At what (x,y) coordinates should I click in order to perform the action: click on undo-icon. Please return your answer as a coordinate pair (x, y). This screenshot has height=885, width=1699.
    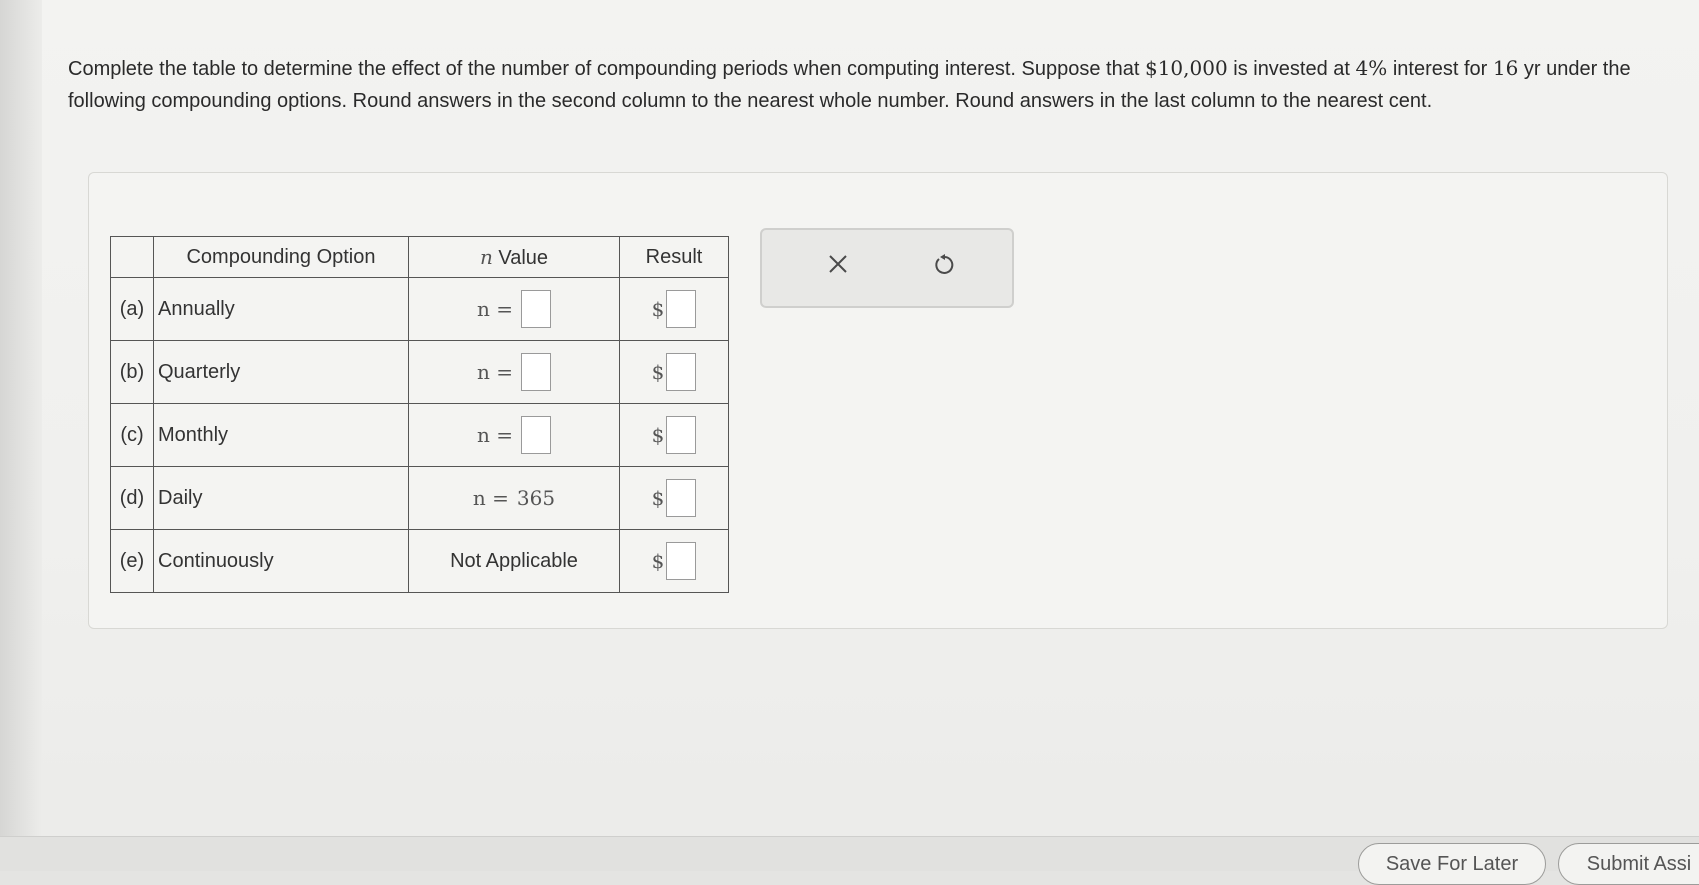
    Looking at the image, I should click on (944, 266).